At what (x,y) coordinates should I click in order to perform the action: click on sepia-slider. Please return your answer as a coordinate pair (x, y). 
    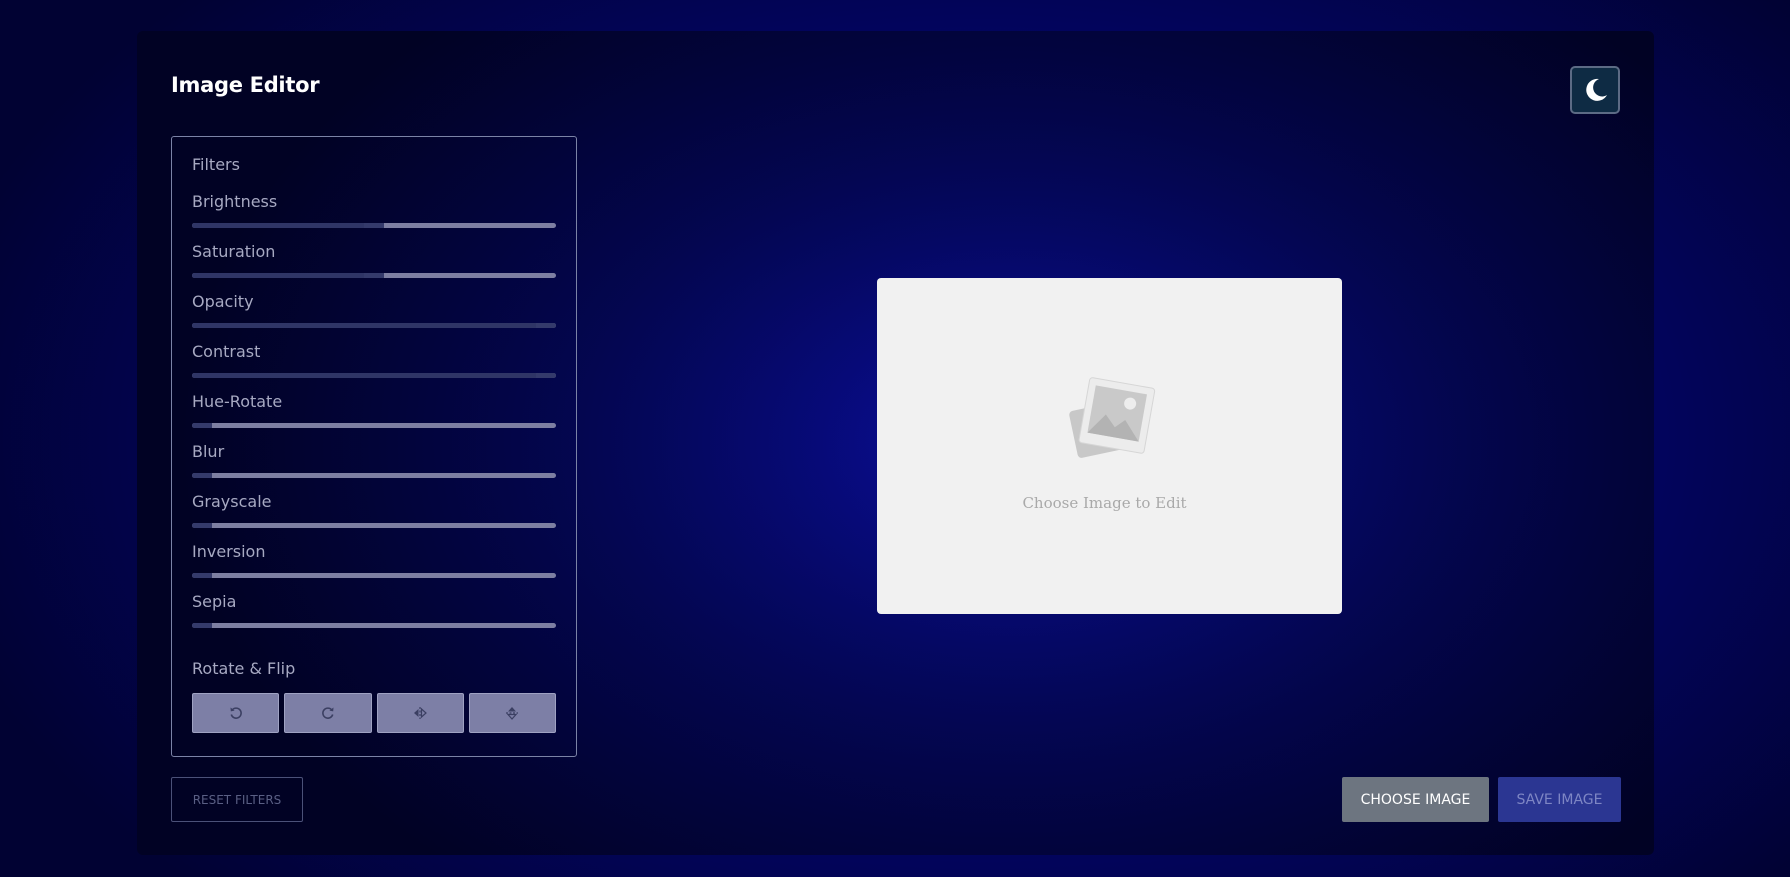
    Looking at the image, I should click on (374, 625).